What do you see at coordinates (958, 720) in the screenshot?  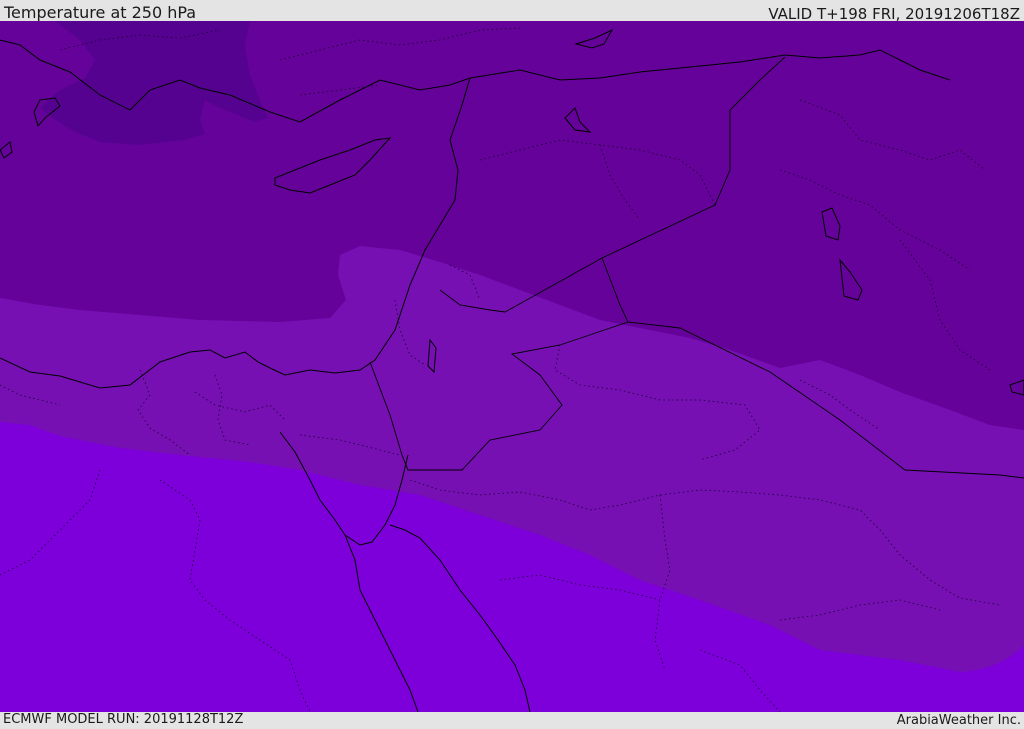 I see `credit-label: ArabiaWeather Inc.` at bounding box center [958, 720].